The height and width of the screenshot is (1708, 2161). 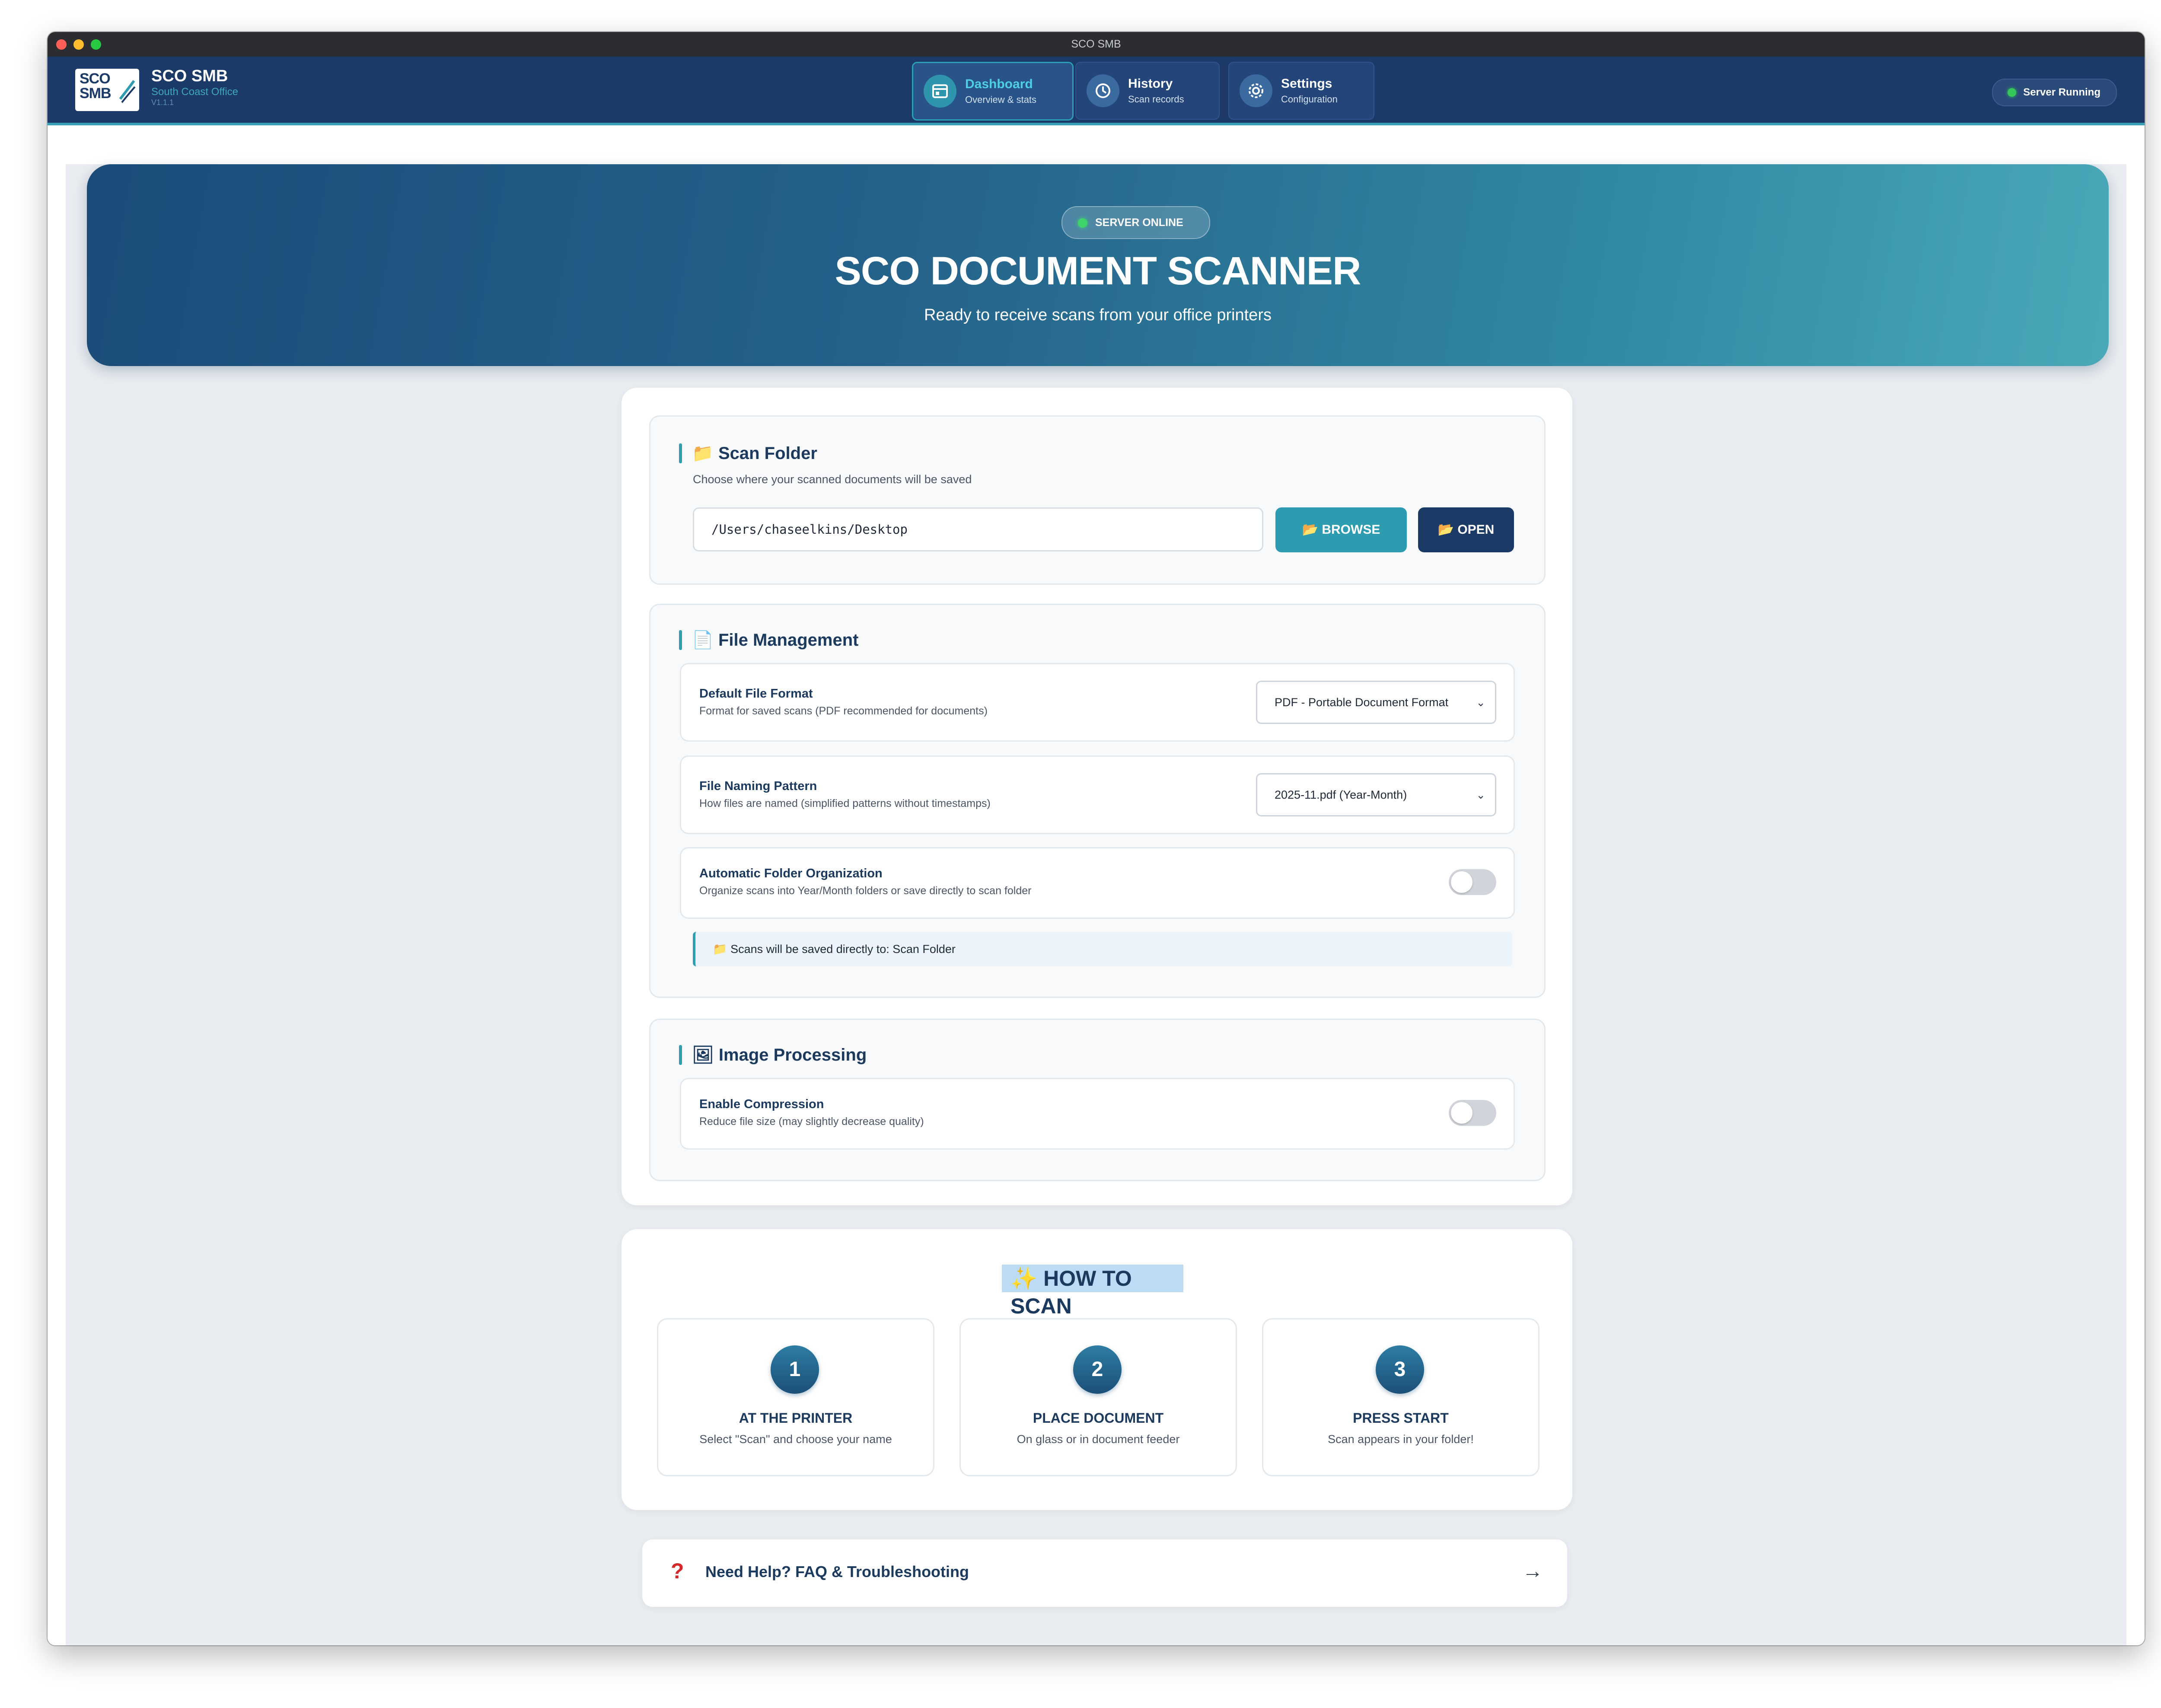 I want to click on how-to-scan-title: ✨ HOW TO SCAN, so click(x=1092, y=1291).